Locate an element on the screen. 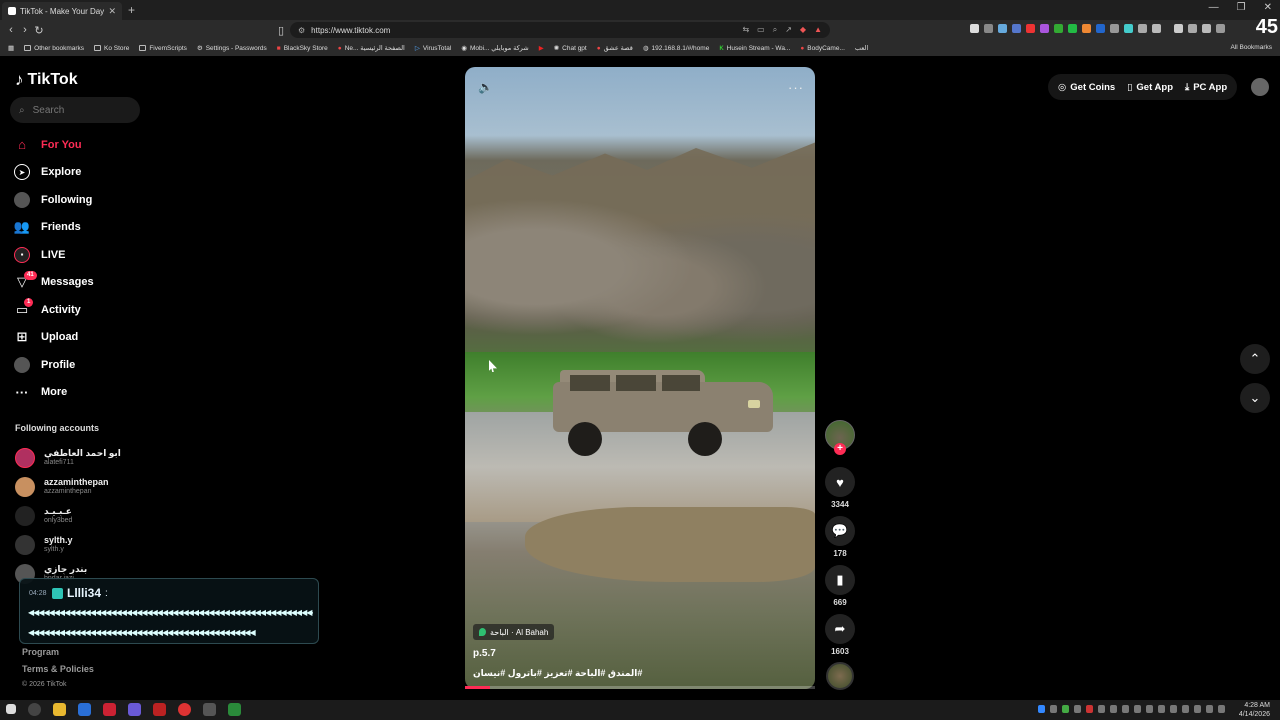 This screenshot has width=1280, height=720. more-options-icon: ··· is located at coordinates (796, 87).